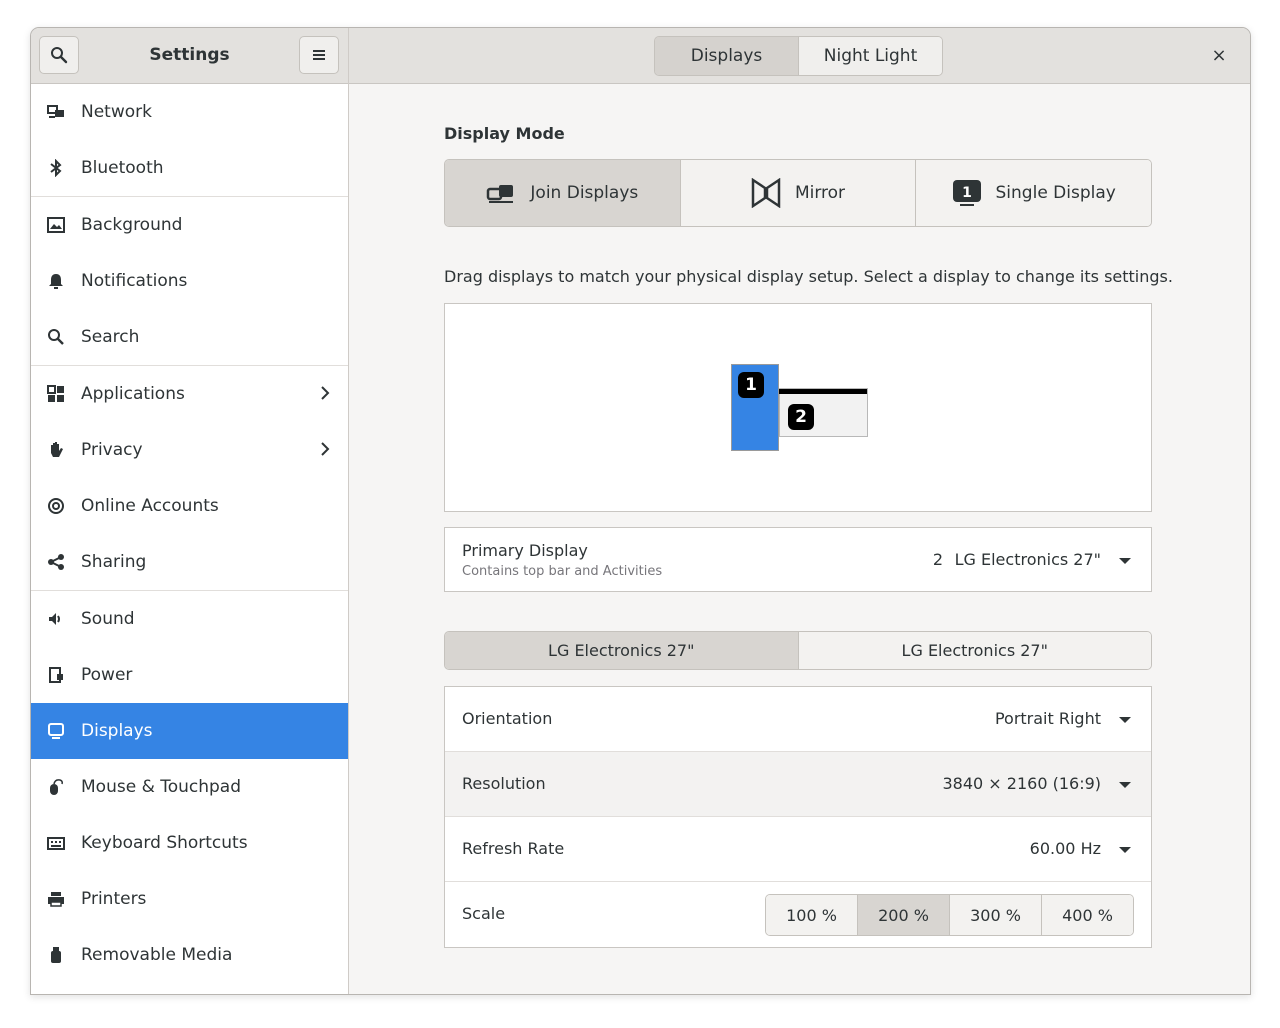 This screenshot has height=1028, width=1280. Describe the element at coordinates (823, 391) in the screenshot. I see `top-bar-indicator` at that location.